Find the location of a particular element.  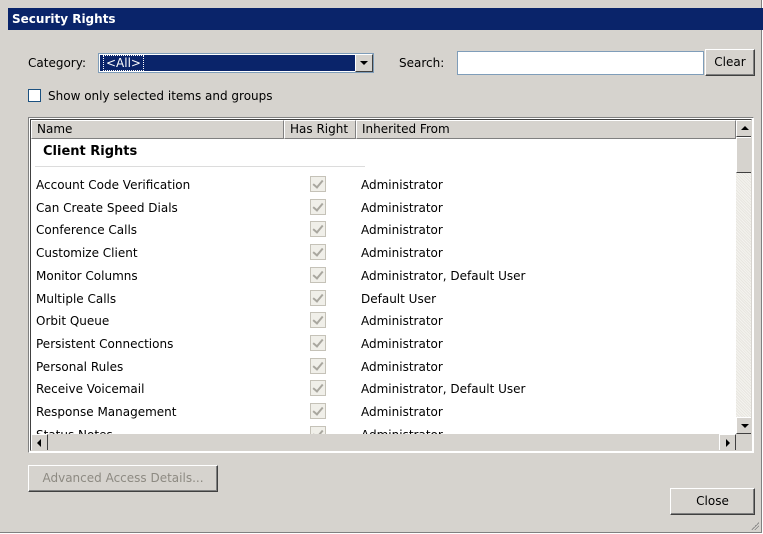

clear-button: Clear is located at coordinates (730, 62).